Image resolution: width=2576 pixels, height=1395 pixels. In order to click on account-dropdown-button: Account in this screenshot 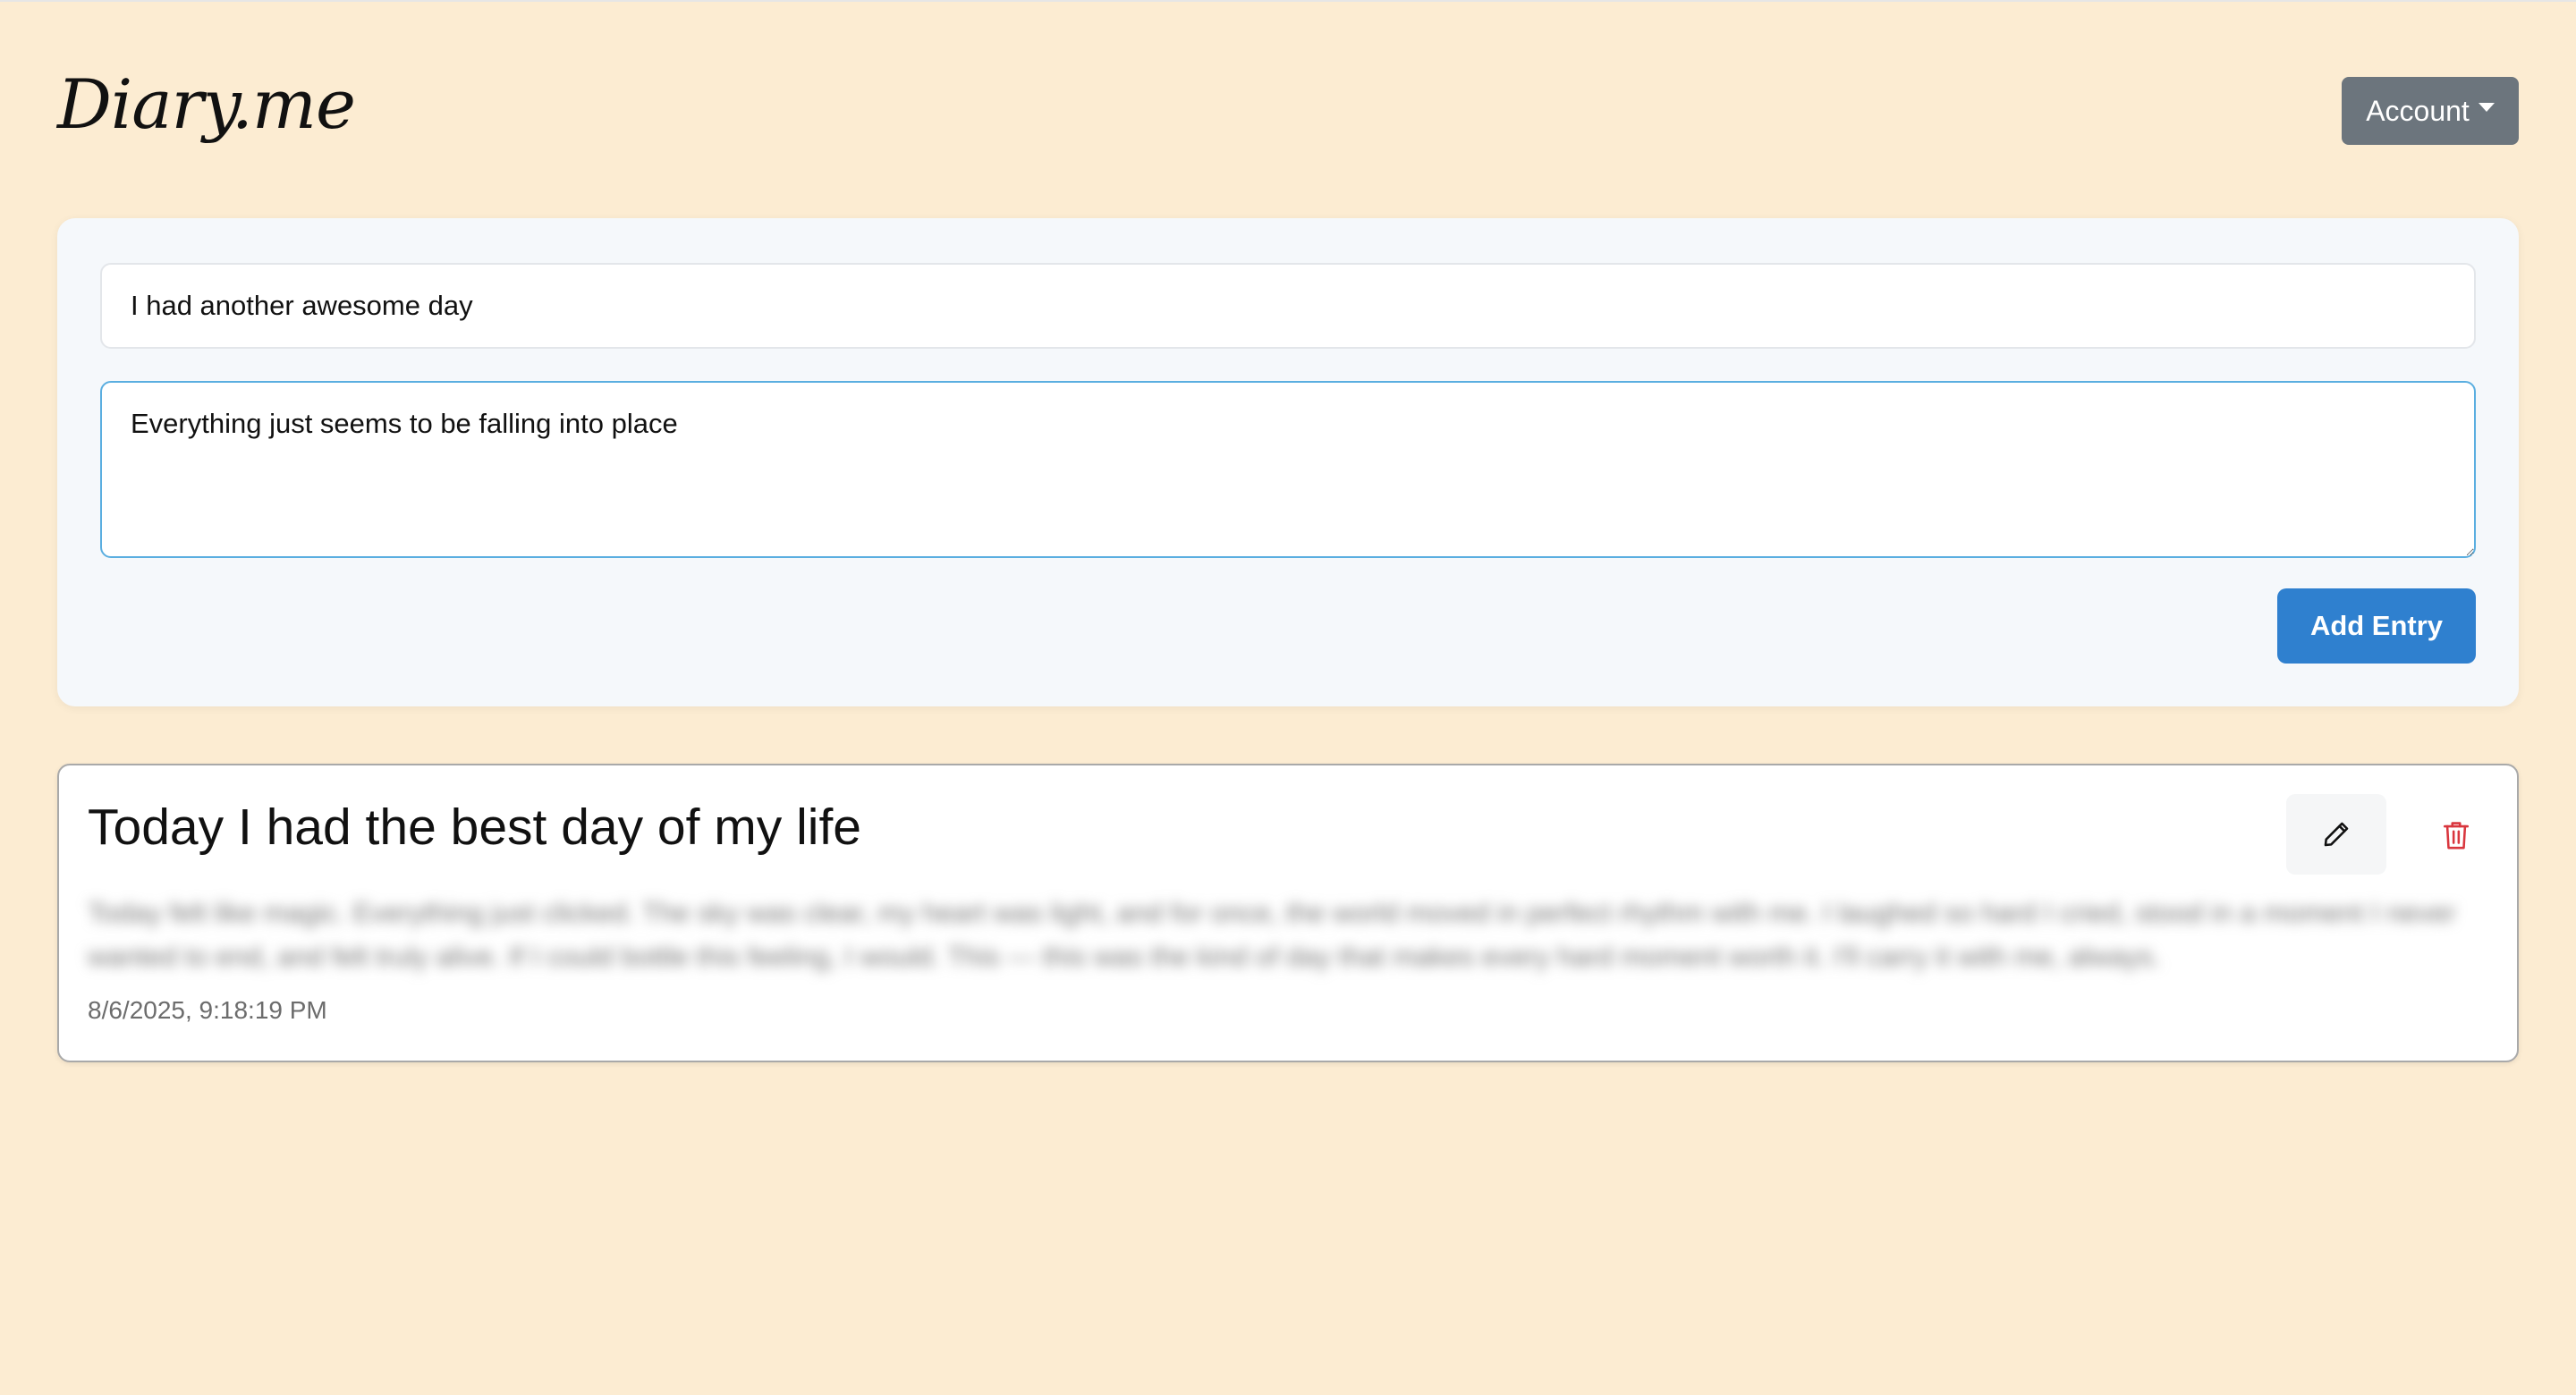, I will do `click(2430, 111)`.